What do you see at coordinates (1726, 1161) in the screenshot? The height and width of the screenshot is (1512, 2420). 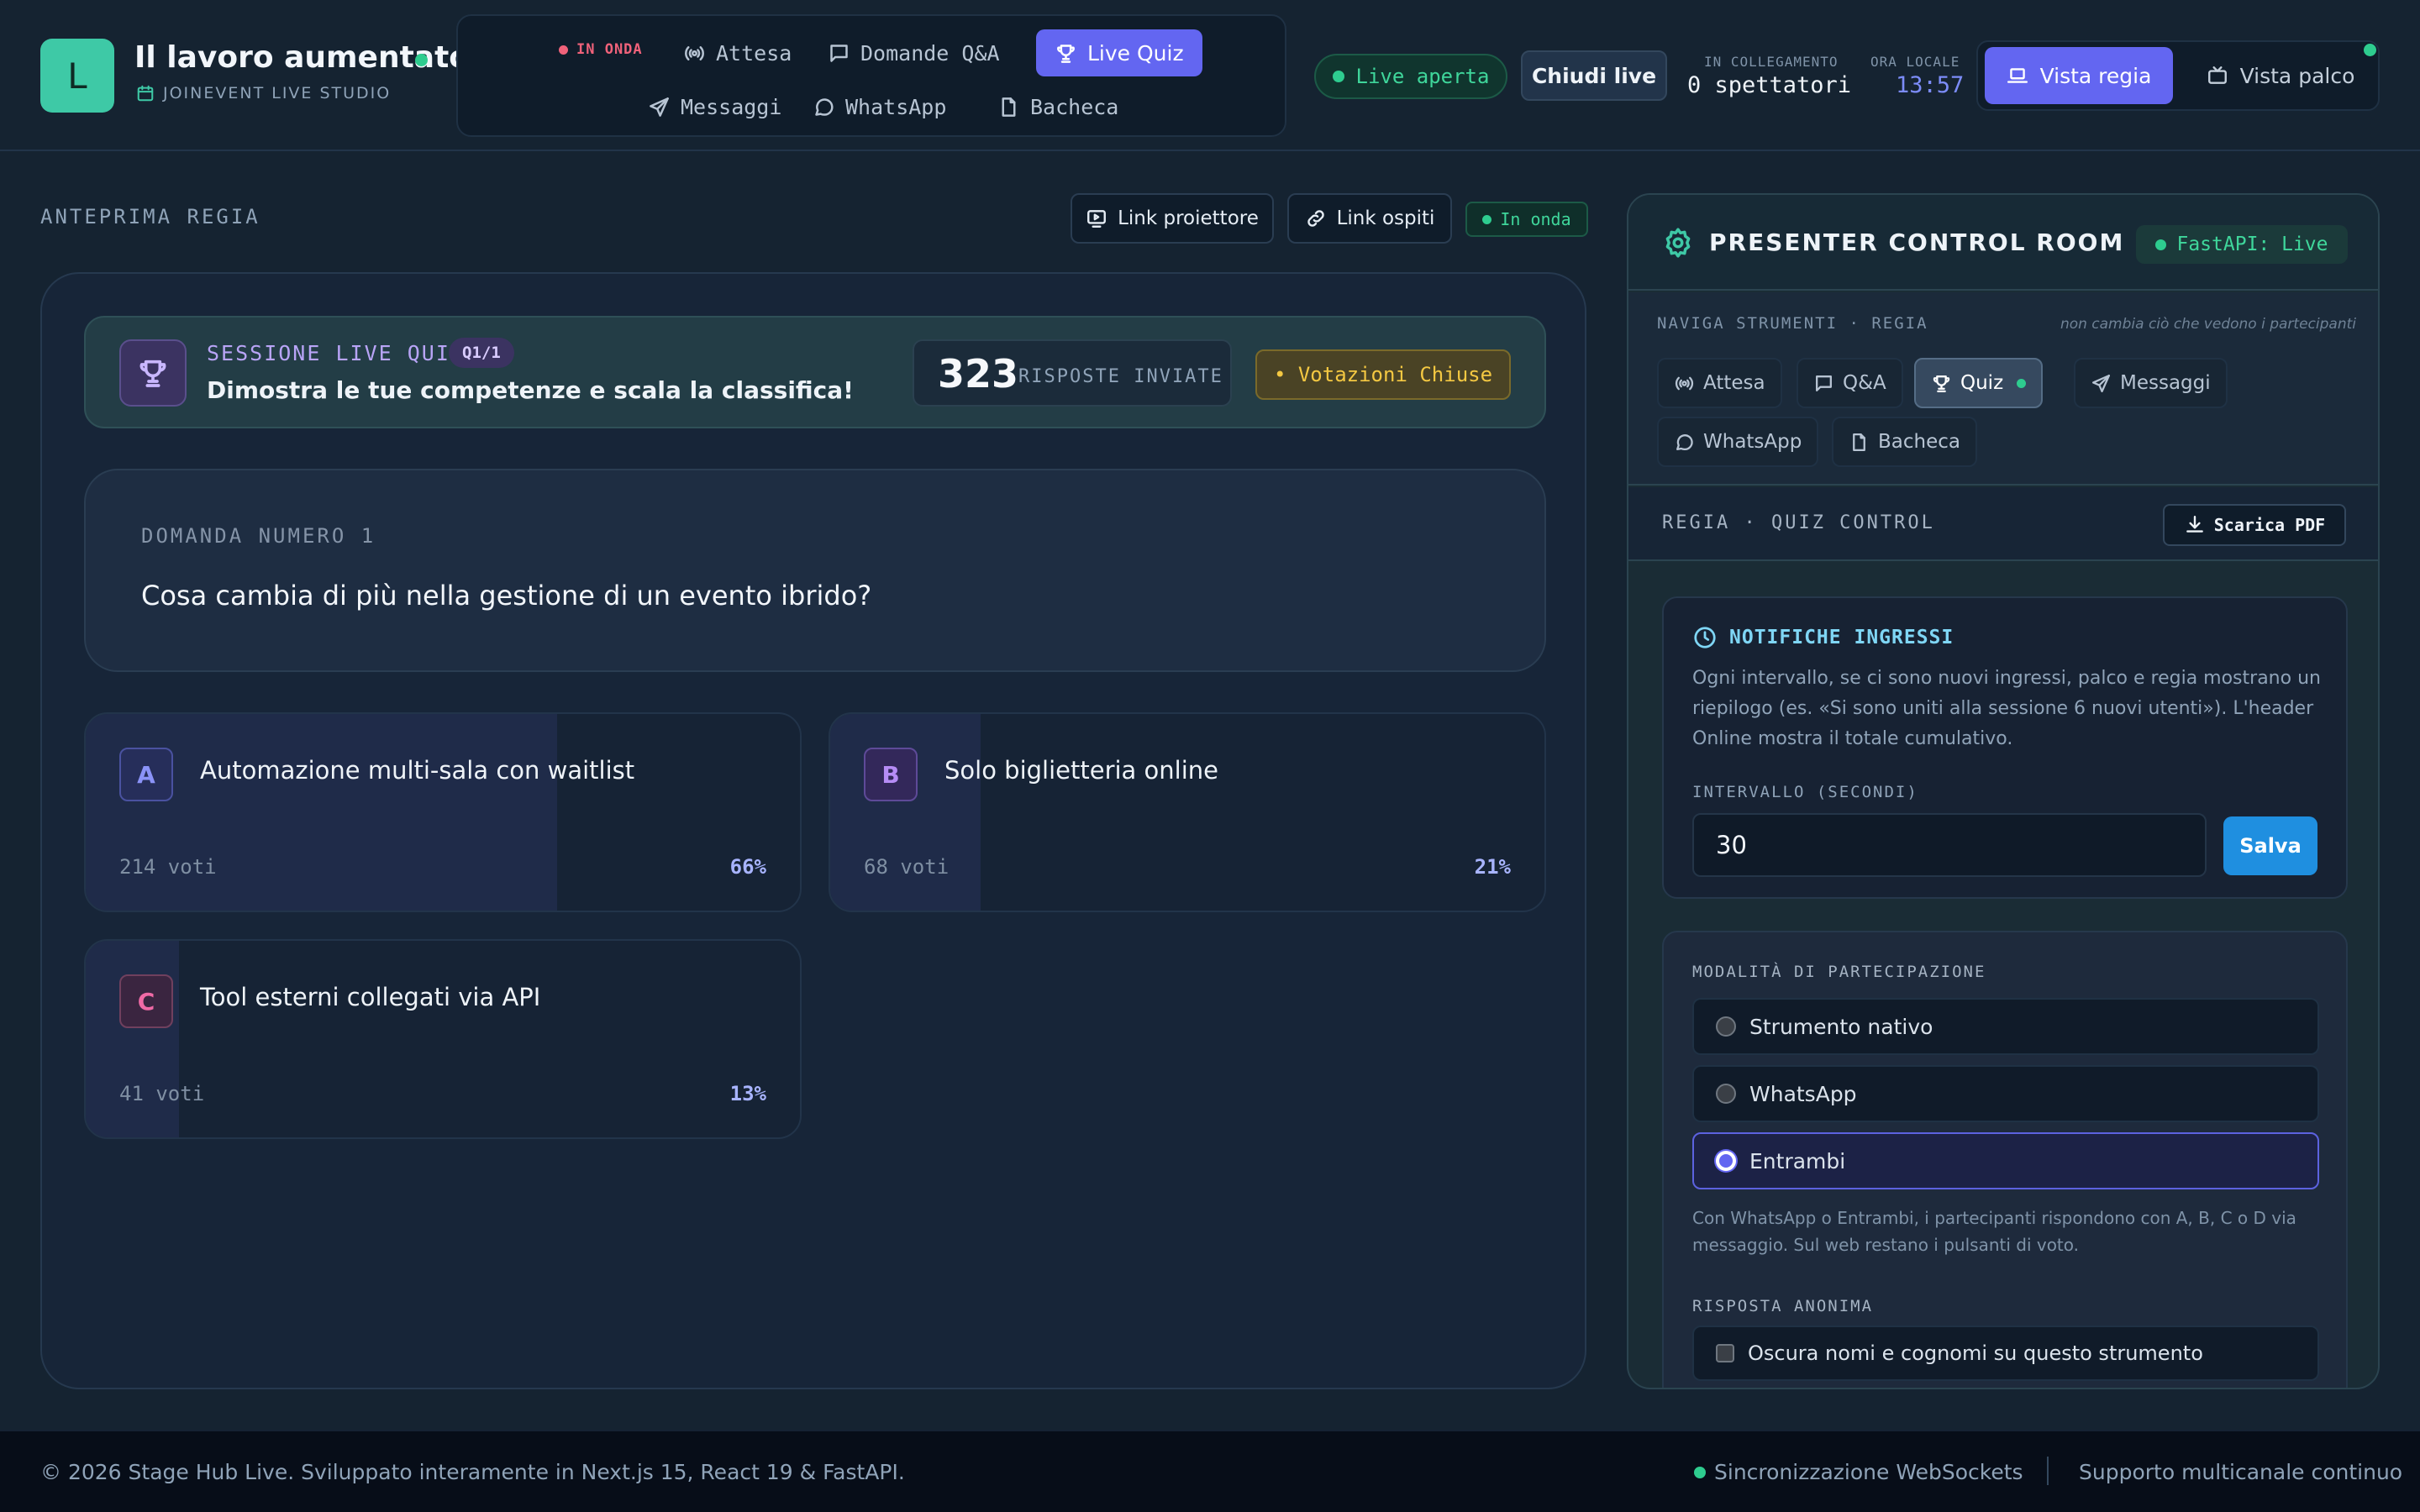 I see `radio-dot-selected` at bounding box center [1726, 1161].